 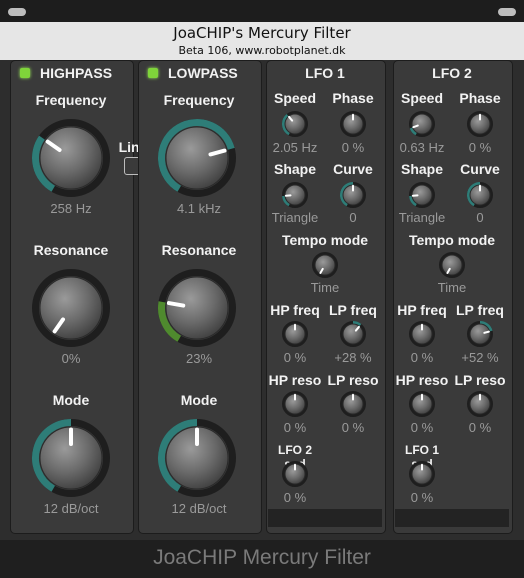 What do you see at coordinates (295, 497) in the screenshot?
I see `lfo1-lfo2-spd-value: 0 %` at bounding box center [295, 497].